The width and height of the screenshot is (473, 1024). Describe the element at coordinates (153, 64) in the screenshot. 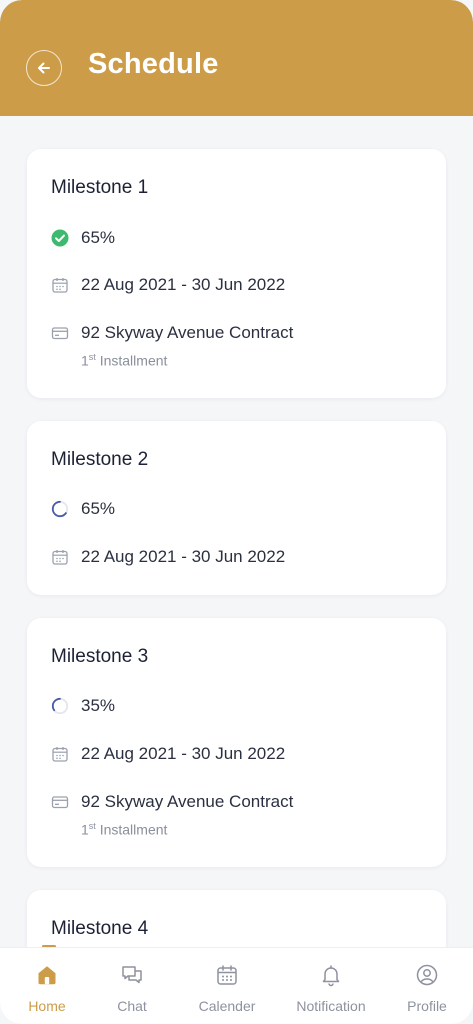

I see `page-title: Schedule` at that location.